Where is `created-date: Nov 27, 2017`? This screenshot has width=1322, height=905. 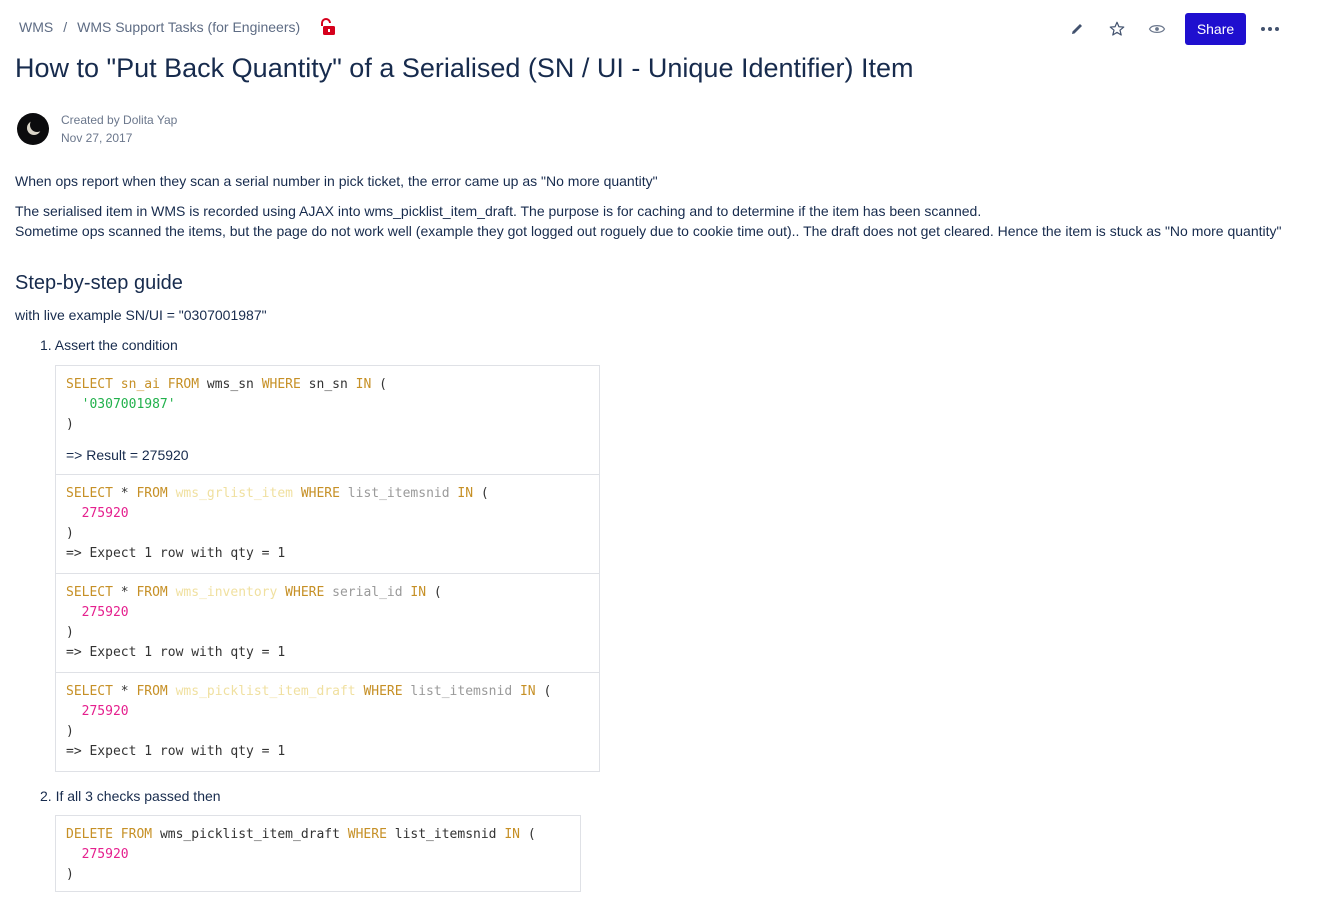 created-date: Nov 27, 2017 is located at coordinates (97, 138).